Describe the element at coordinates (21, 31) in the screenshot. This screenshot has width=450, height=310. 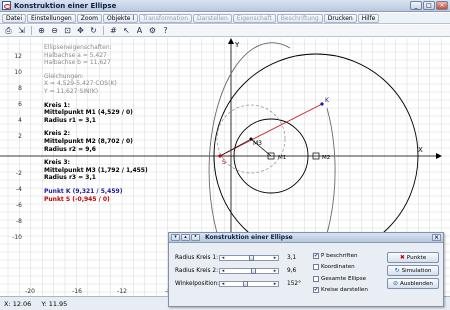
I see `export-icon: ⇲` at that location.